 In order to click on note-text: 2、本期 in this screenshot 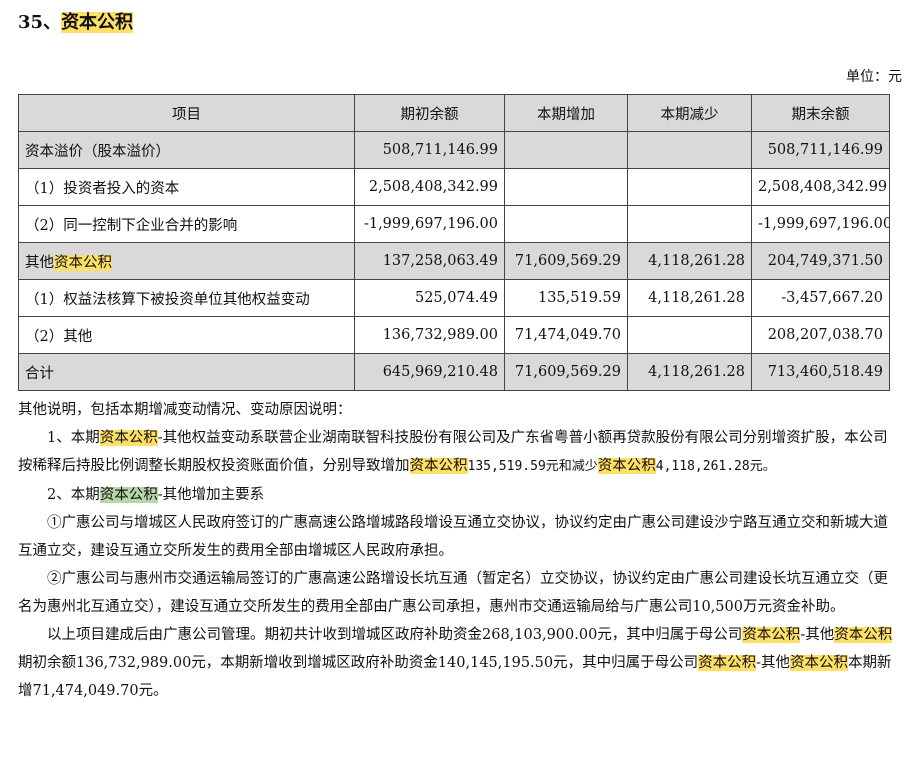, I will do `click(73, 495)`.